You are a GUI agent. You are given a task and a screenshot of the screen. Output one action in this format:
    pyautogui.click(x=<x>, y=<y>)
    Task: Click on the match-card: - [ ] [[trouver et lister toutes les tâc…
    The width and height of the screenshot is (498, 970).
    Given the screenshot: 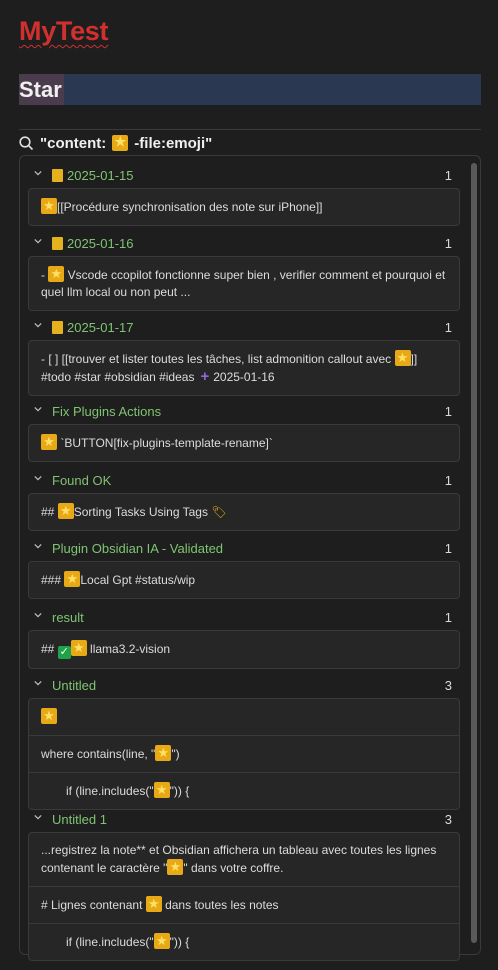 What is the action you would take?
    pyautogui.click(x=244, y=368)
    